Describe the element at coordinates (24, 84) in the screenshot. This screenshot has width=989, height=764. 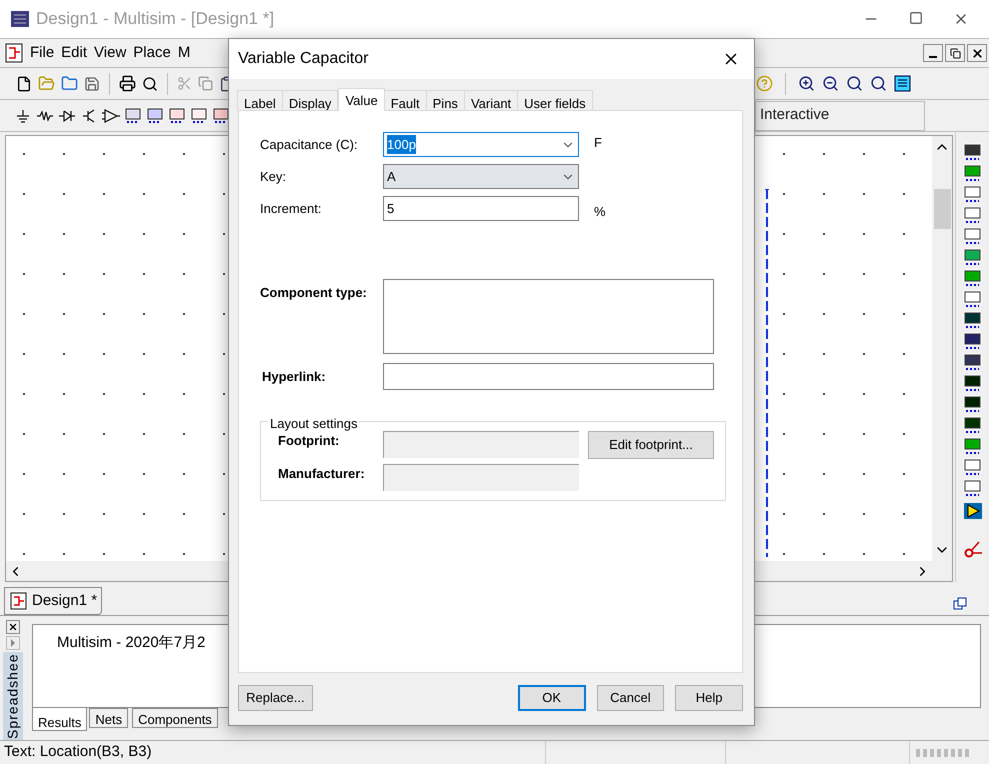
I see `new-document-icon` at that location.